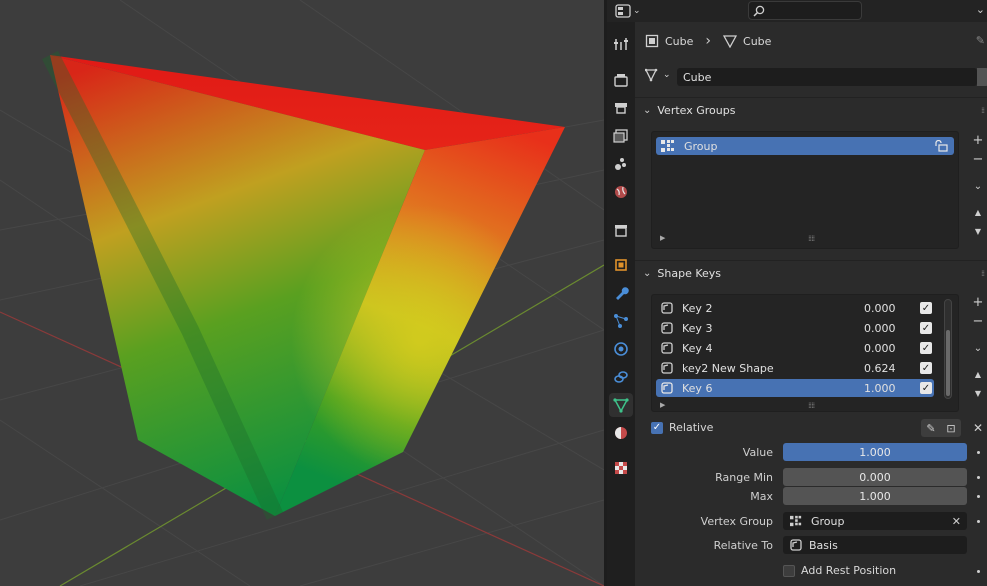 The image size is (987, 586). Describe the element at coordinates (956, 521) in the screenshot. I see `close-icon: ✕` at that location.